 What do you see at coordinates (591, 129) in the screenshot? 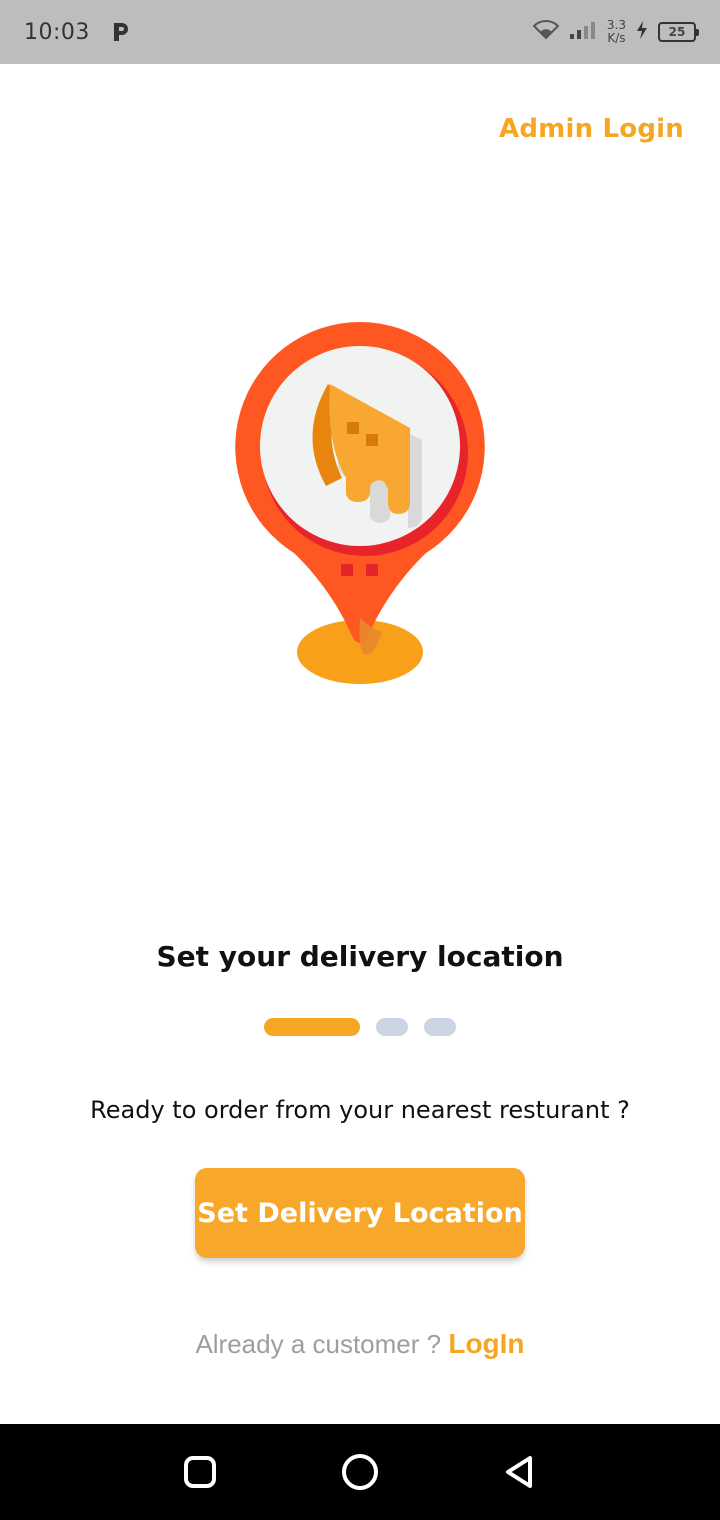
I see `admin-login-link: Admin Login` at bounding box center [591, 129].